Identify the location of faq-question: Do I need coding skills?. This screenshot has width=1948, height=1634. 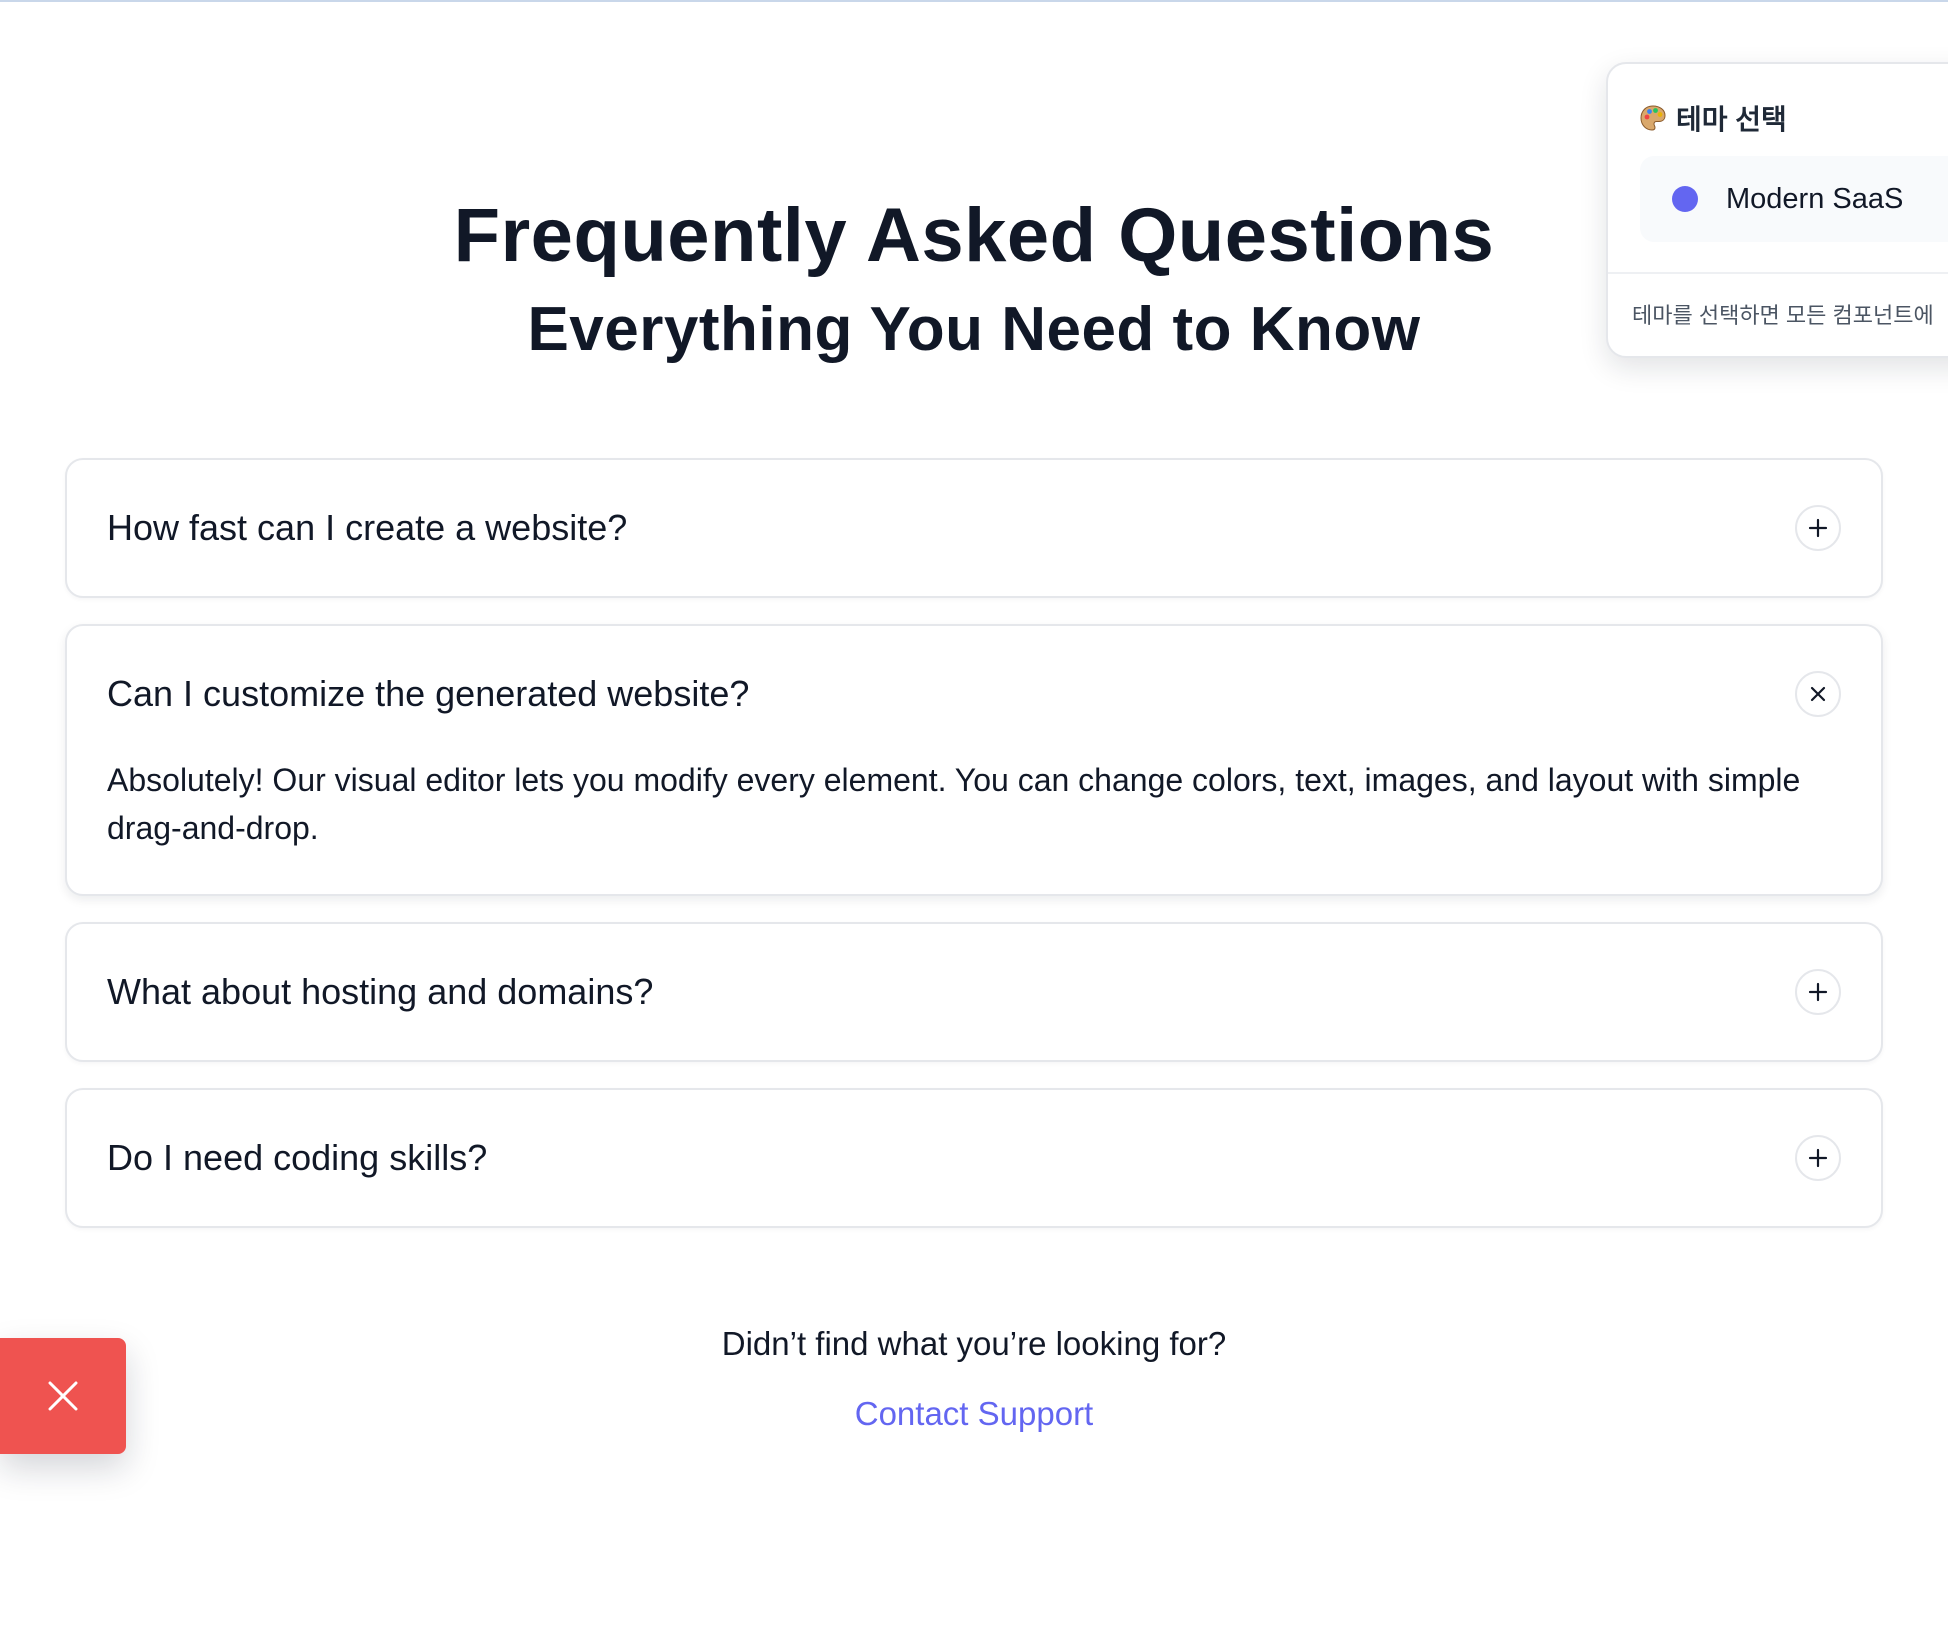
(297, 1157).